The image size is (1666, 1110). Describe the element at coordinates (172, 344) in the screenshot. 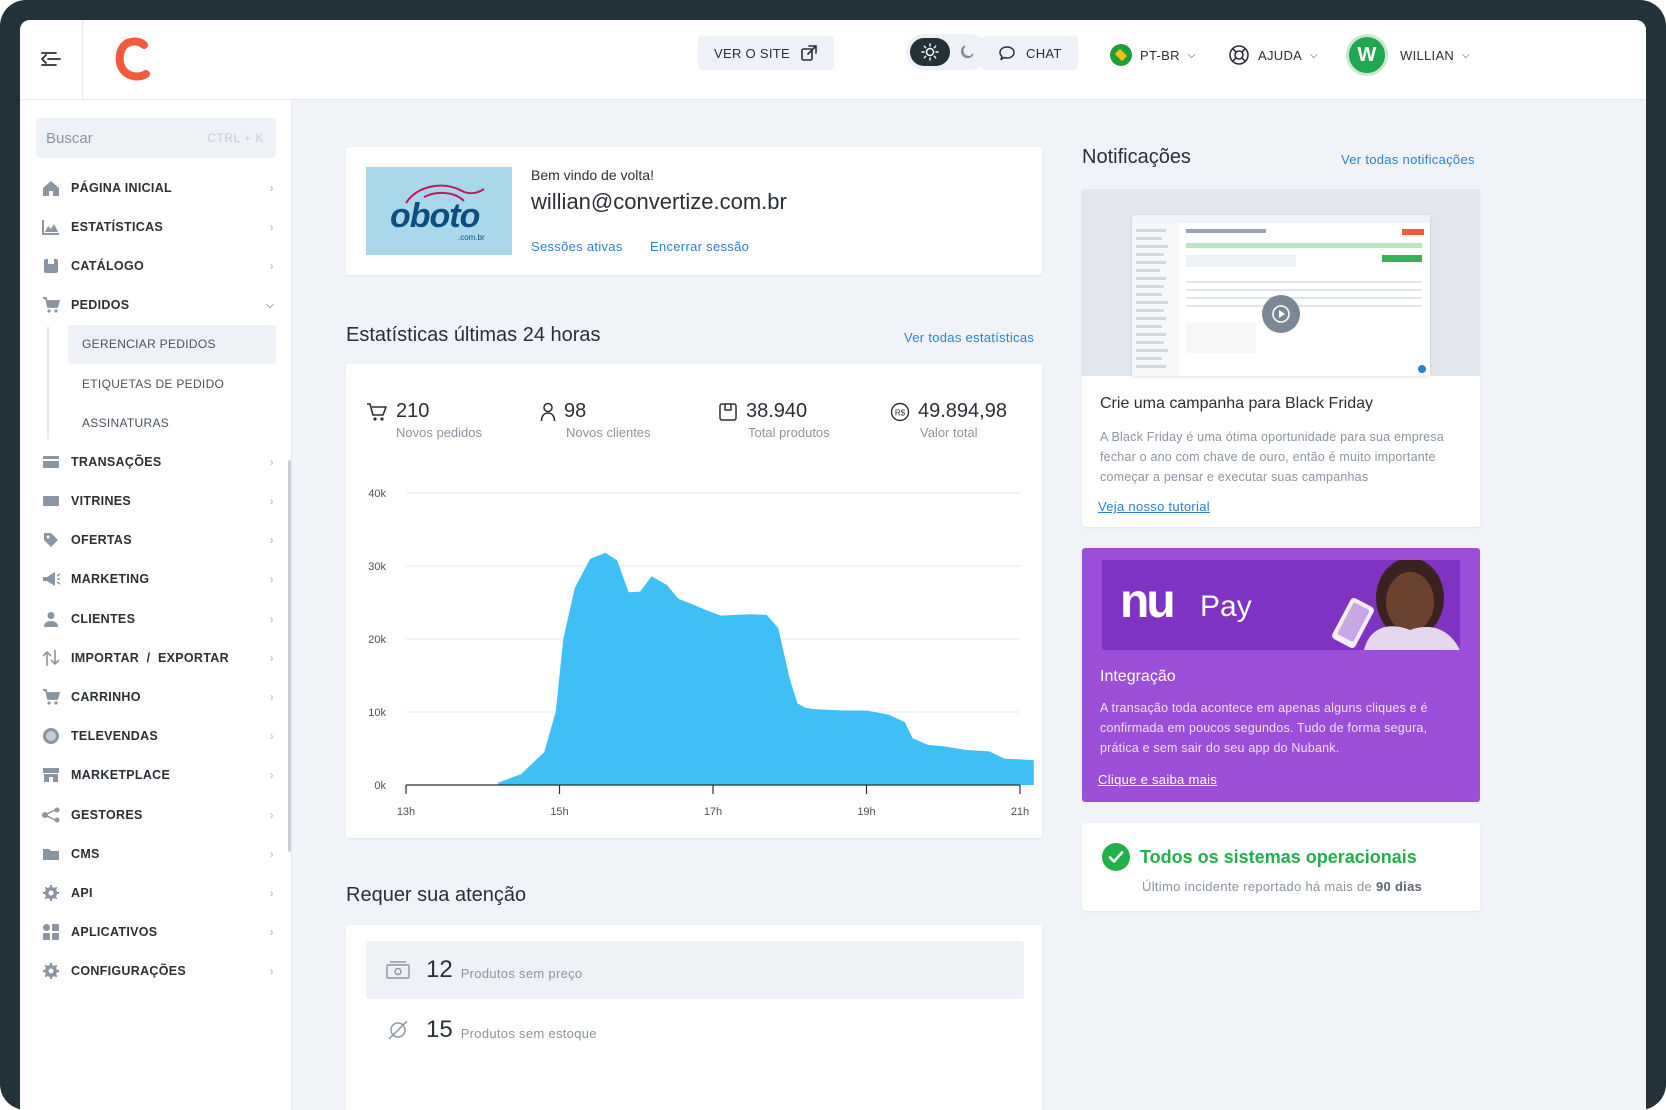

I see `submenu-item-gerenciar-pedidos: GERENCIAR PEDIDOS` at that location.